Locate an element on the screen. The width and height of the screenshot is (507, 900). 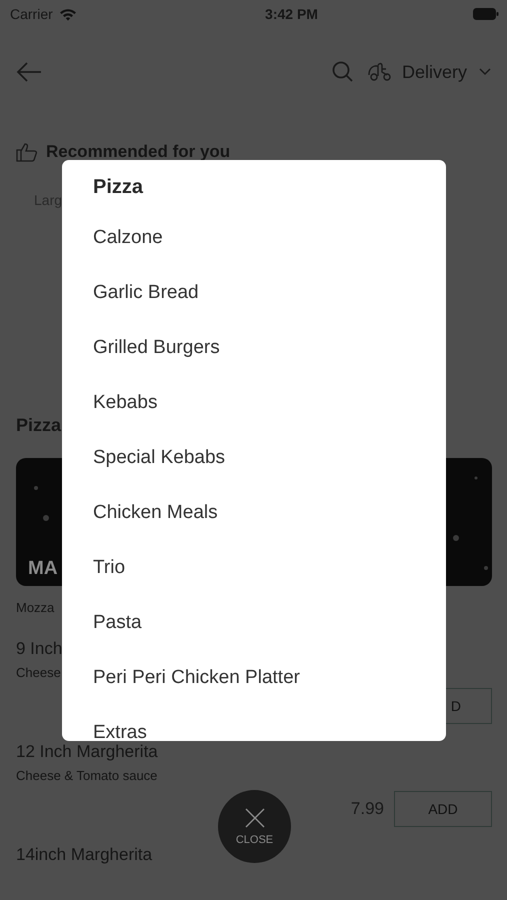
product-name: 14inch Margherita is located at coordinates (84, 855).